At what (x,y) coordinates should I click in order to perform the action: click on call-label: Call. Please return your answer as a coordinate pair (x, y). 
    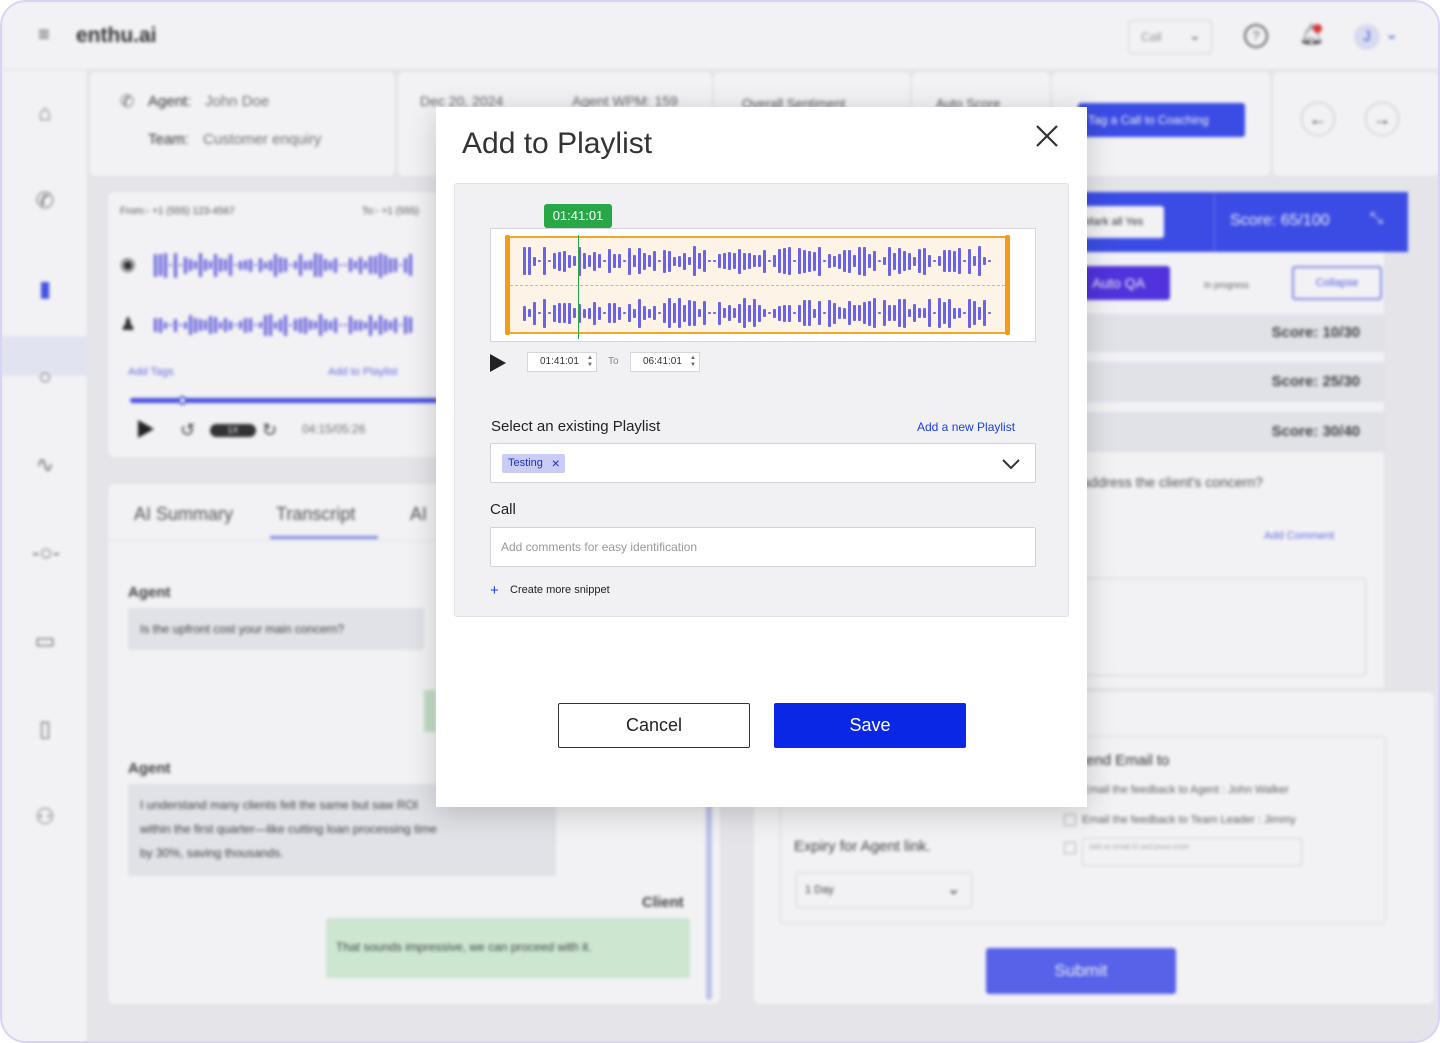
    Looking at the image, I should click on (503, 509).